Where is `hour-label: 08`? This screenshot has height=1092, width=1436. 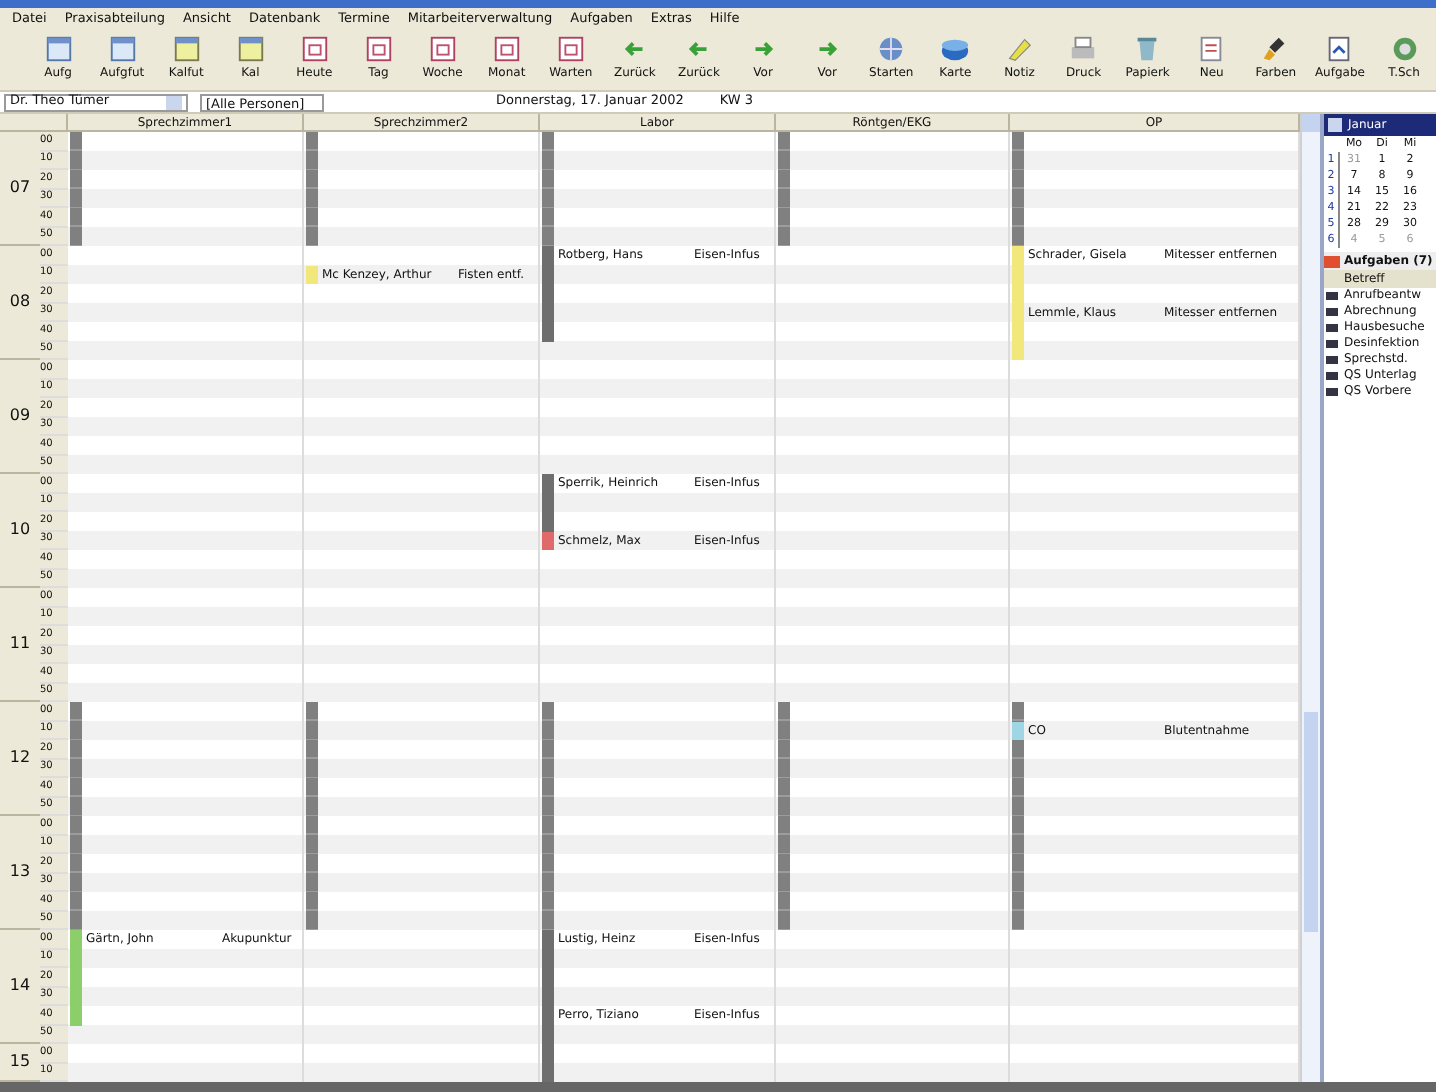 hour-label: 08 is located at coordinates (20, 303).